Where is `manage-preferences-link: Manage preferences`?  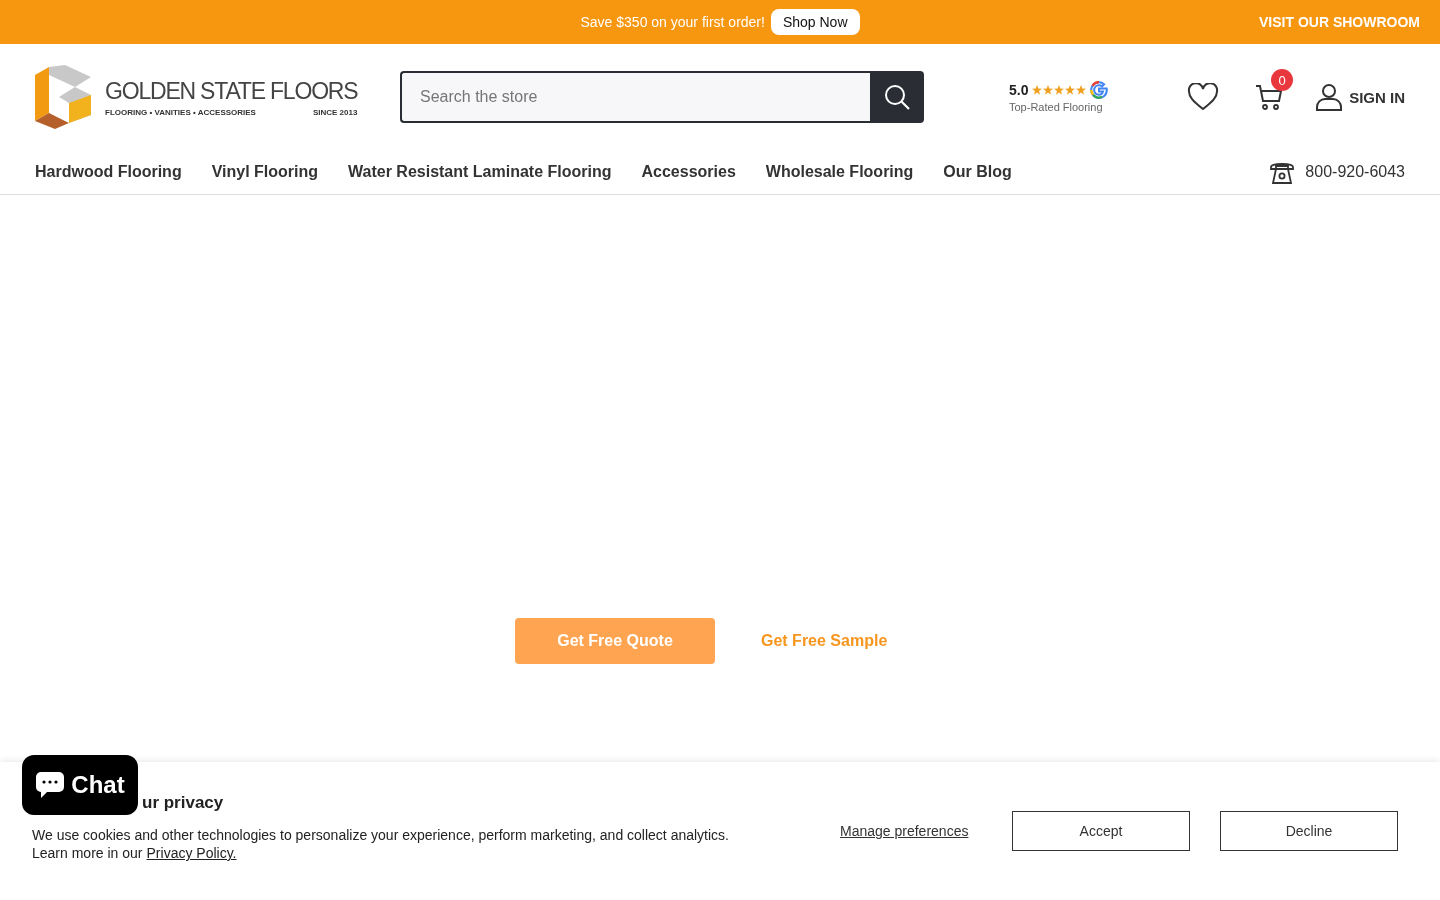
manage-preferences-link: Manage preferences is located at coordinates (904, 831).